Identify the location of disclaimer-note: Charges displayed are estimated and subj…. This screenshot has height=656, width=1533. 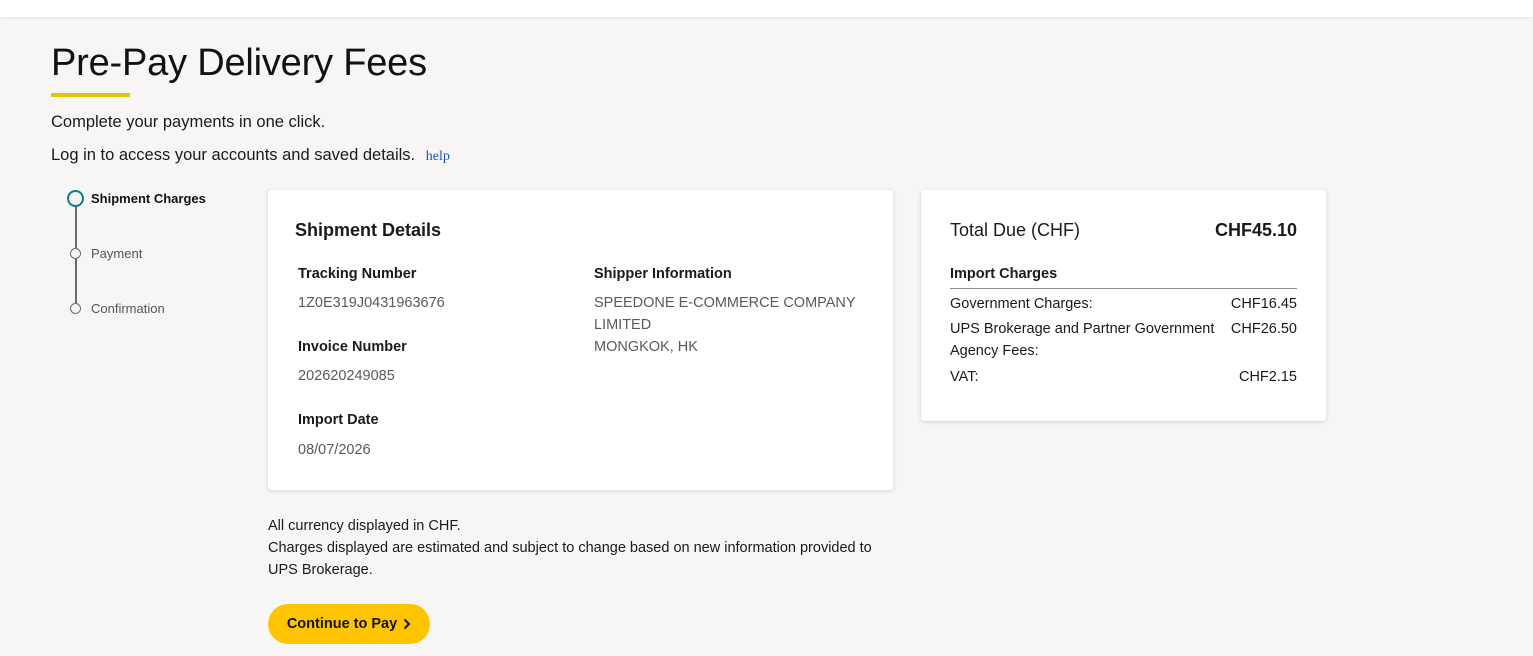
(570, 559).